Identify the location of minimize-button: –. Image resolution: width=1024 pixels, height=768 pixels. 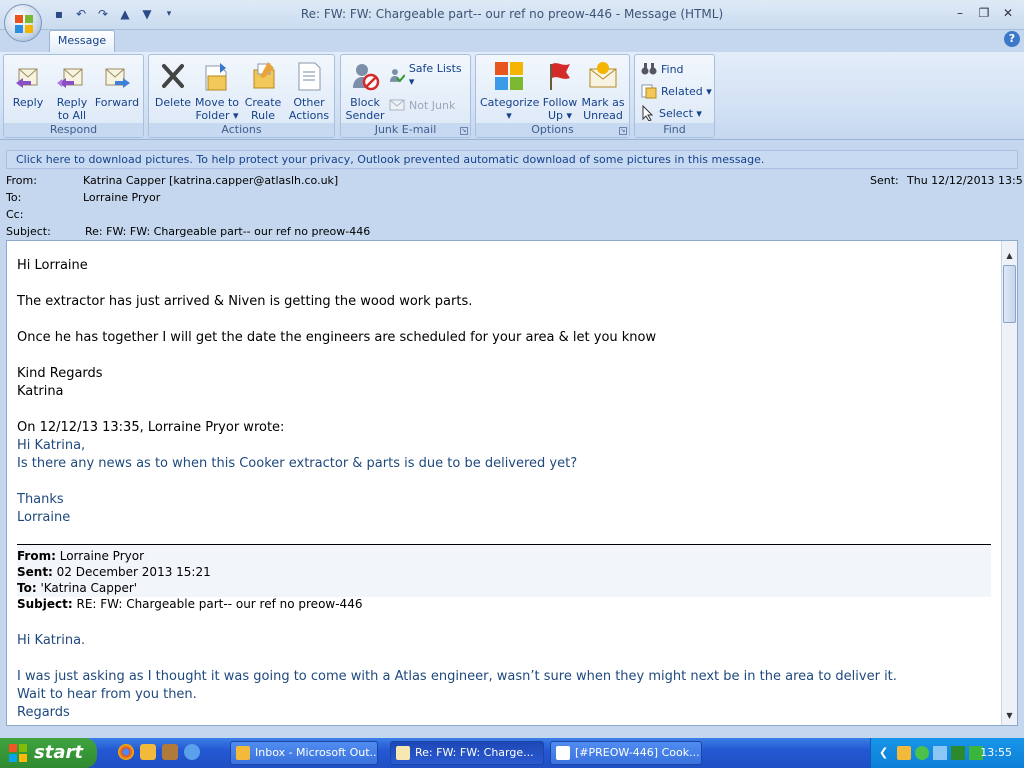
(960, 13).